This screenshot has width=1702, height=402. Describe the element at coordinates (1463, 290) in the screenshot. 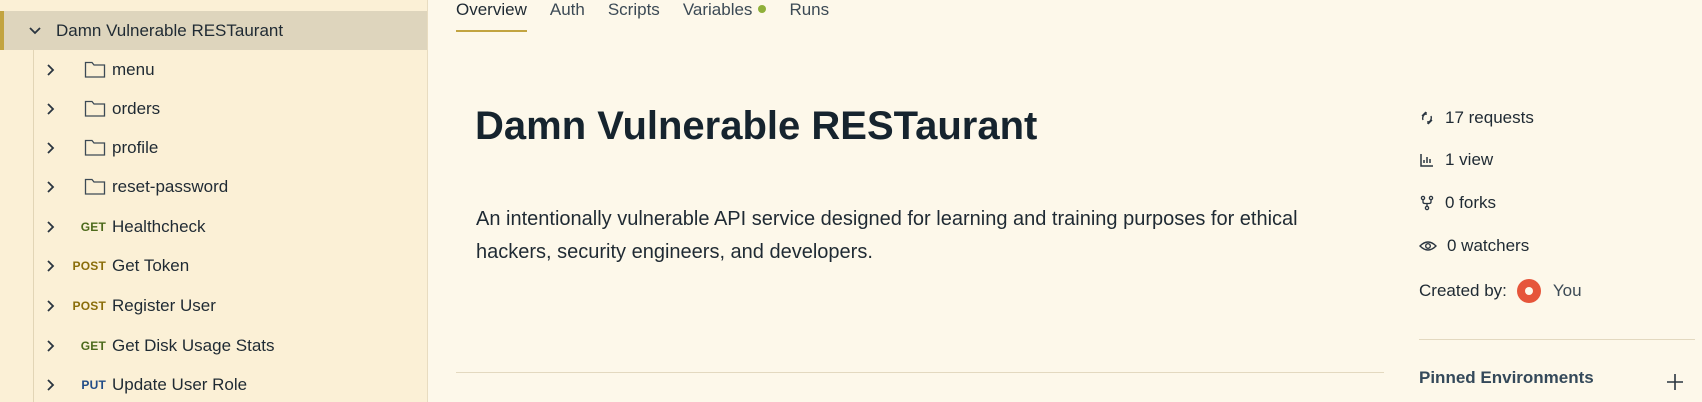

I see `created-by-label: Created by:` at that location.